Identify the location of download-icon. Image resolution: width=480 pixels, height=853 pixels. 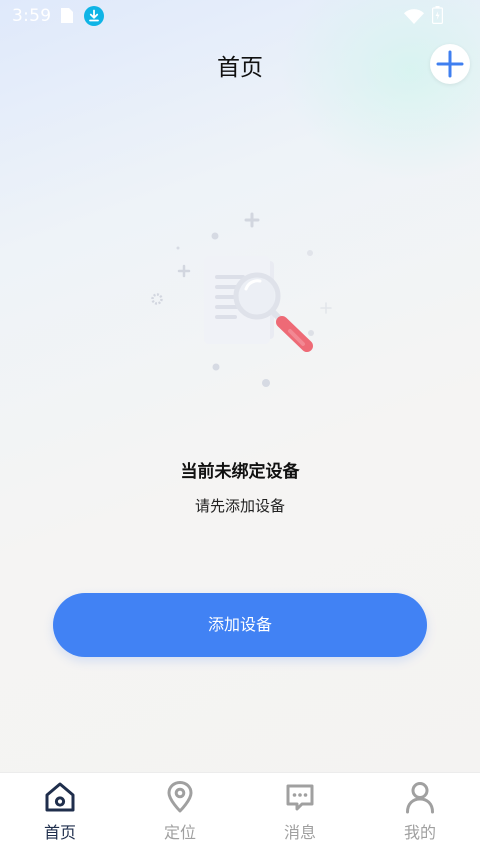
(94, 16).